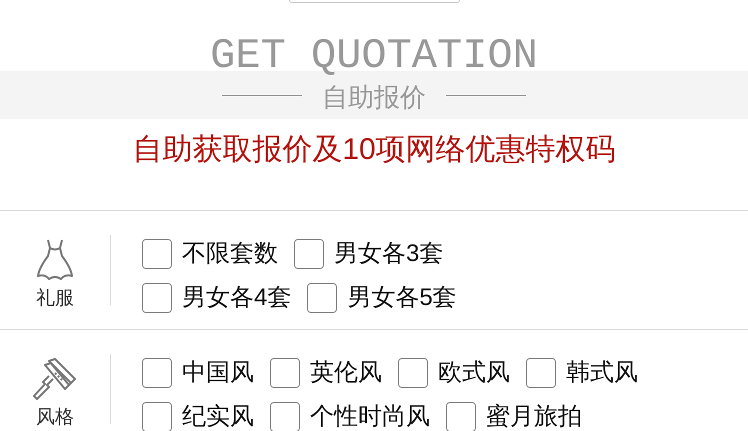  Describe the element at coordinates (374, 56) in the screenshot. I see `page-title: GET QUOTATION` at that location.